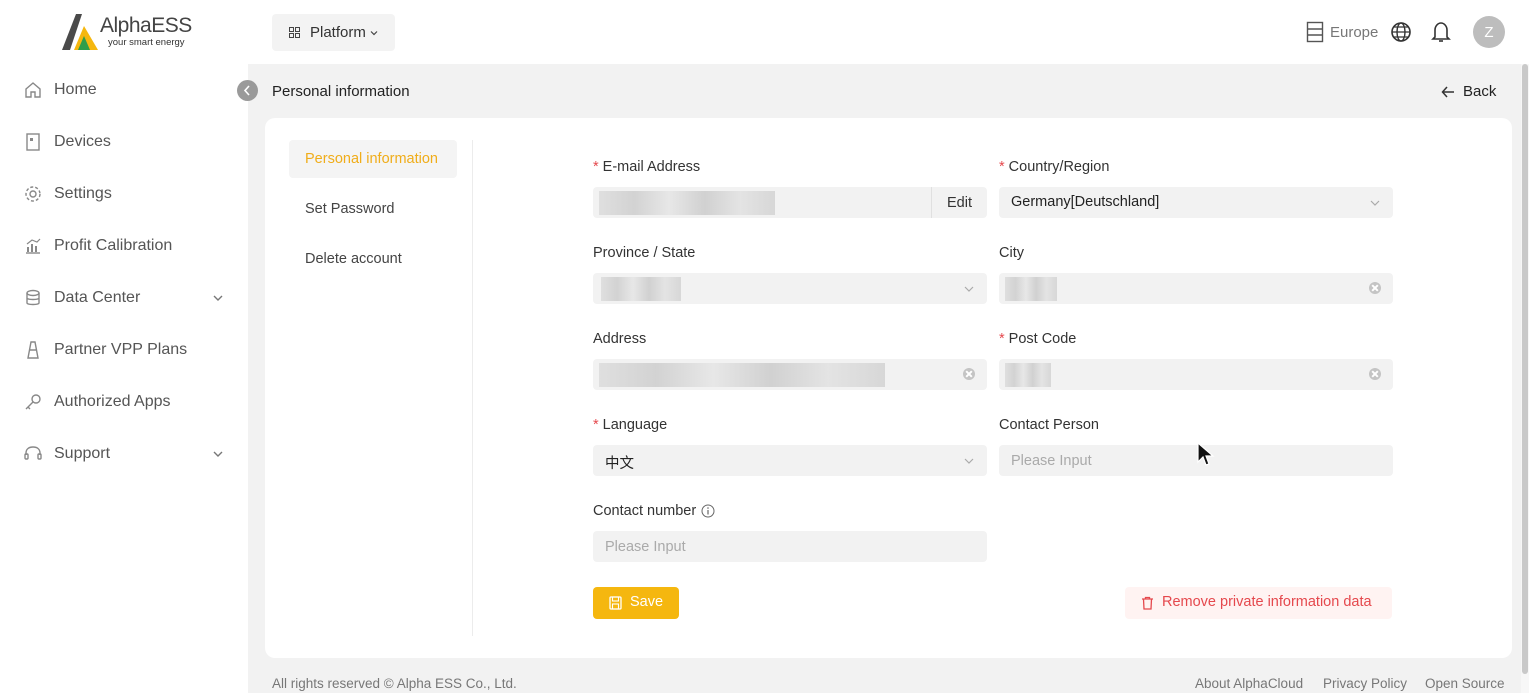 The image size is (1529, 693). I want to click on contact-number-field: Please Input, so click(790, 546).